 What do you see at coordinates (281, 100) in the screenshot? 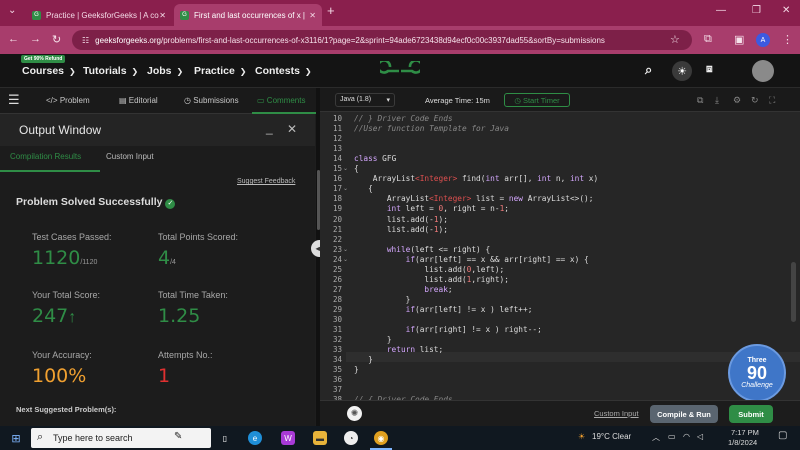
I see `tab-comments: ▭ Comments` at bounding box center [281, 100].